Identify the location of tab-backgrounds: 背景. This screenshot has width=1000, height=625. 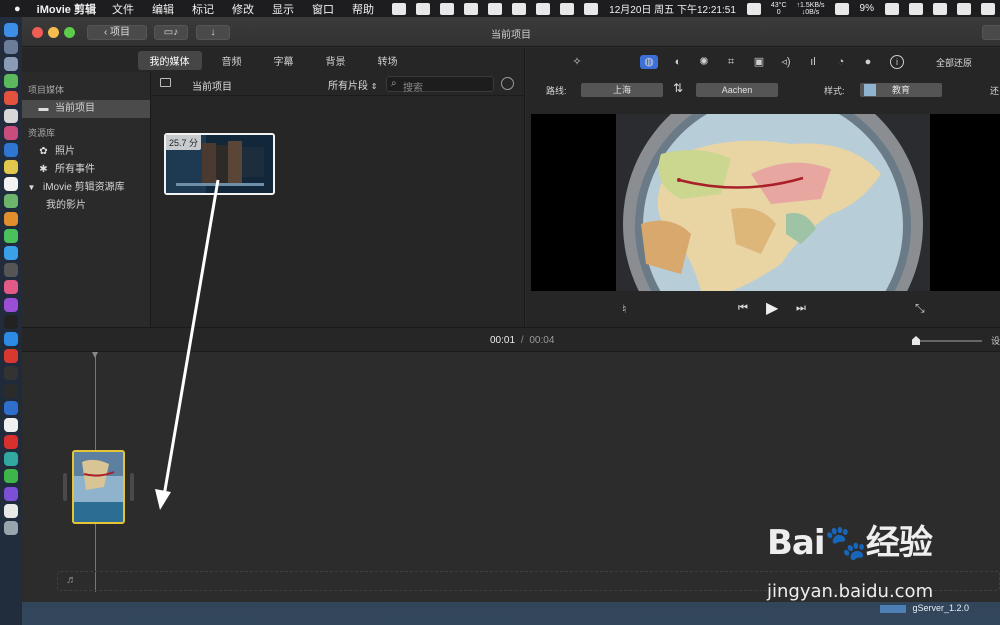
(336, 60).